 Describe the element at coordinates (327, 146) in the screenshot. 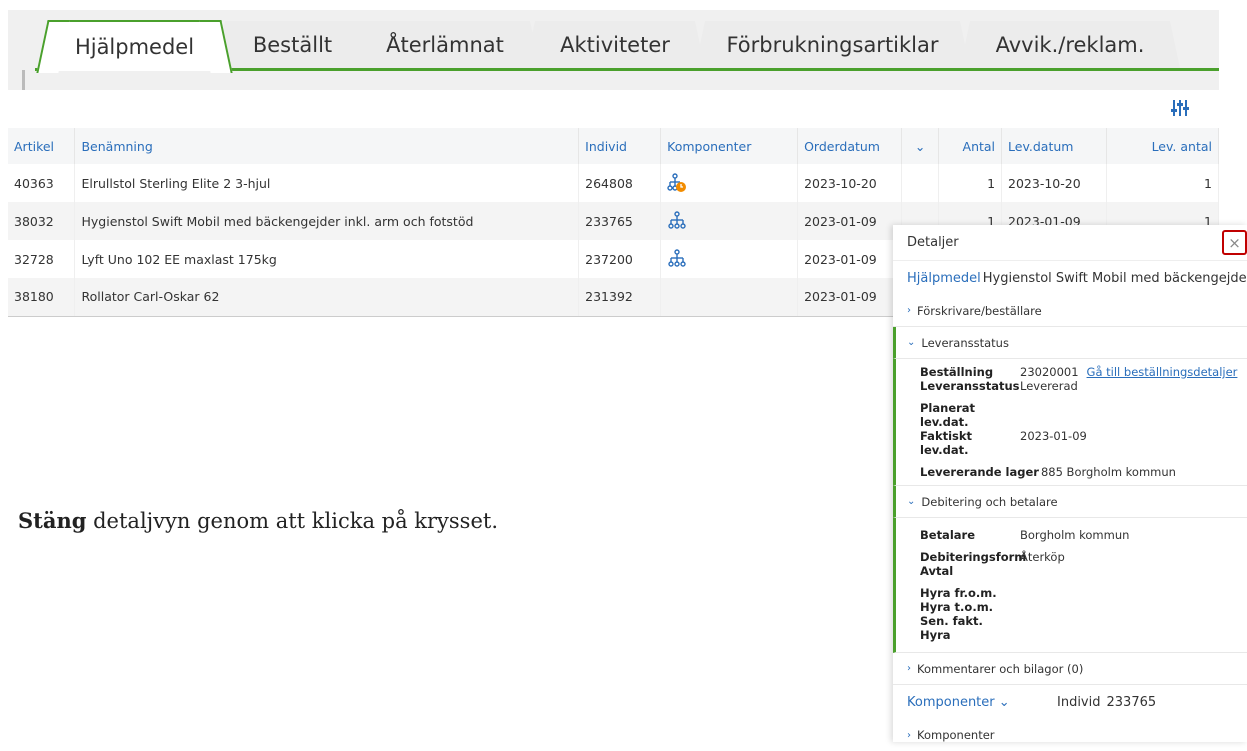

I see `col-benamning: Benämning` at that location.